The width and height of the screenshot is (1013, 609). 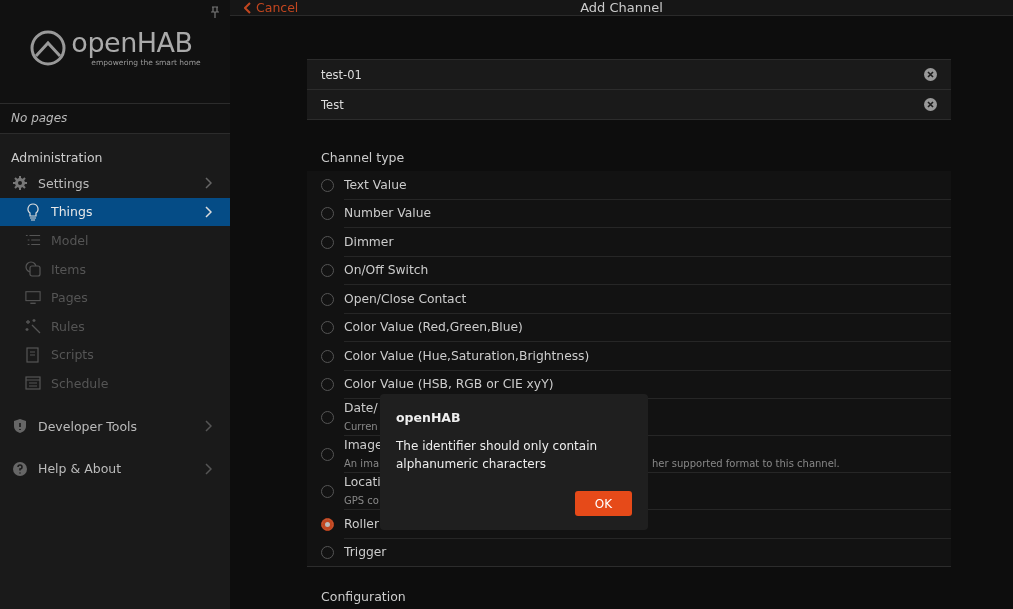 What do you see at coordinates (603, 503) in the screenshot?
I see `ok-button: OK` at bounding box center [603, 503].